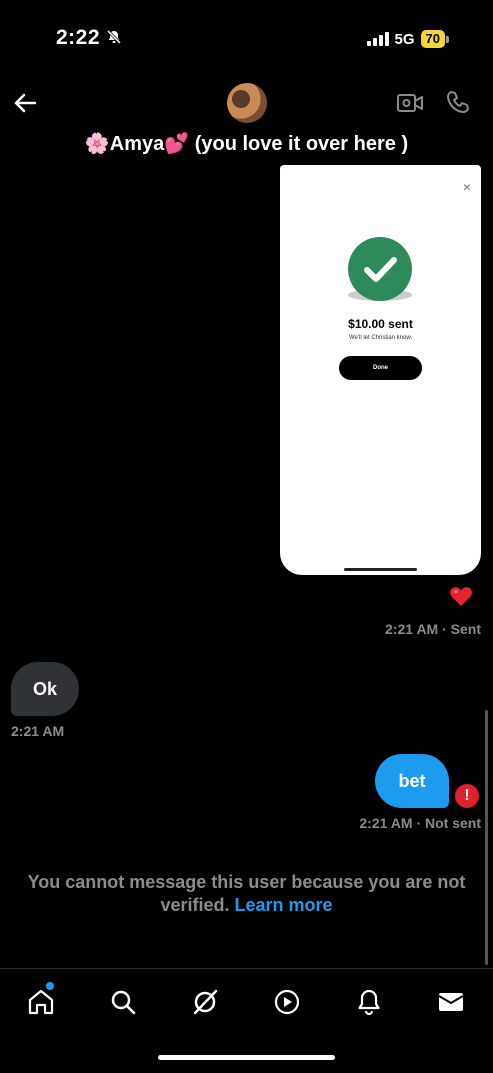  What do you see at coordinates (247, 103) in the screenshot?
I see `avatar` at bounding box center [247, 103].